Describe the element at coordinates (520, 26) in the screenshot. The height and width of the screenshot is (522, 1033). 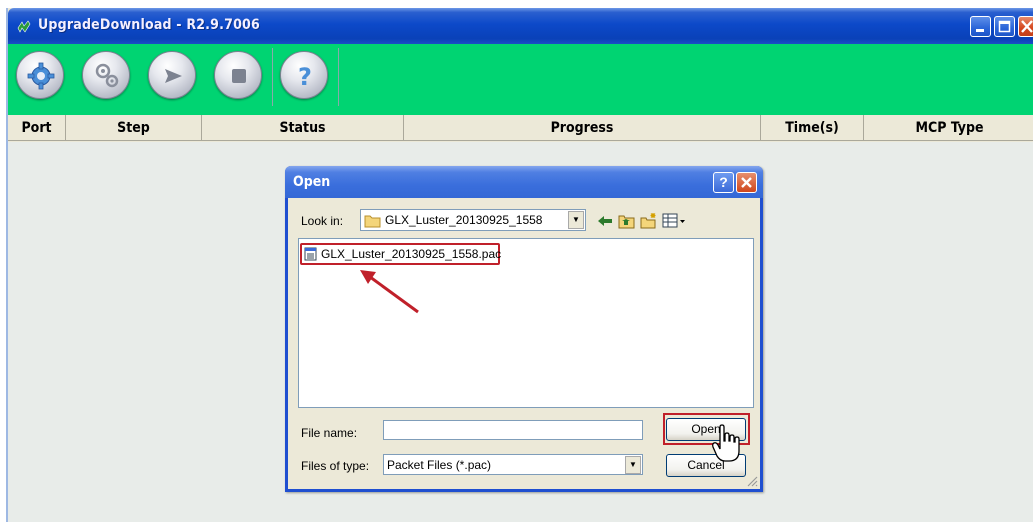
I see `title-bar: UpgradeDownload - R2.9.7006` at that location.